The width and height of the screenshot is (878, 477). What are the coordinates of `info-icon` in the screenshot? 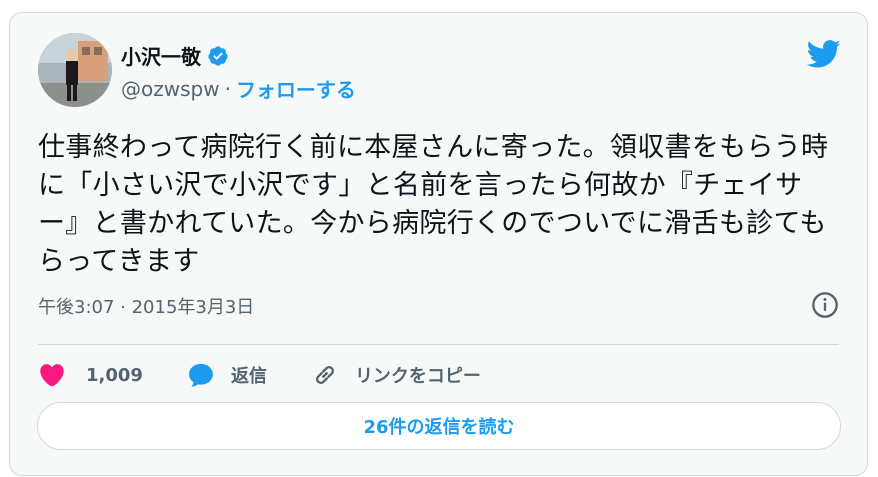 It's located at (825, 305).